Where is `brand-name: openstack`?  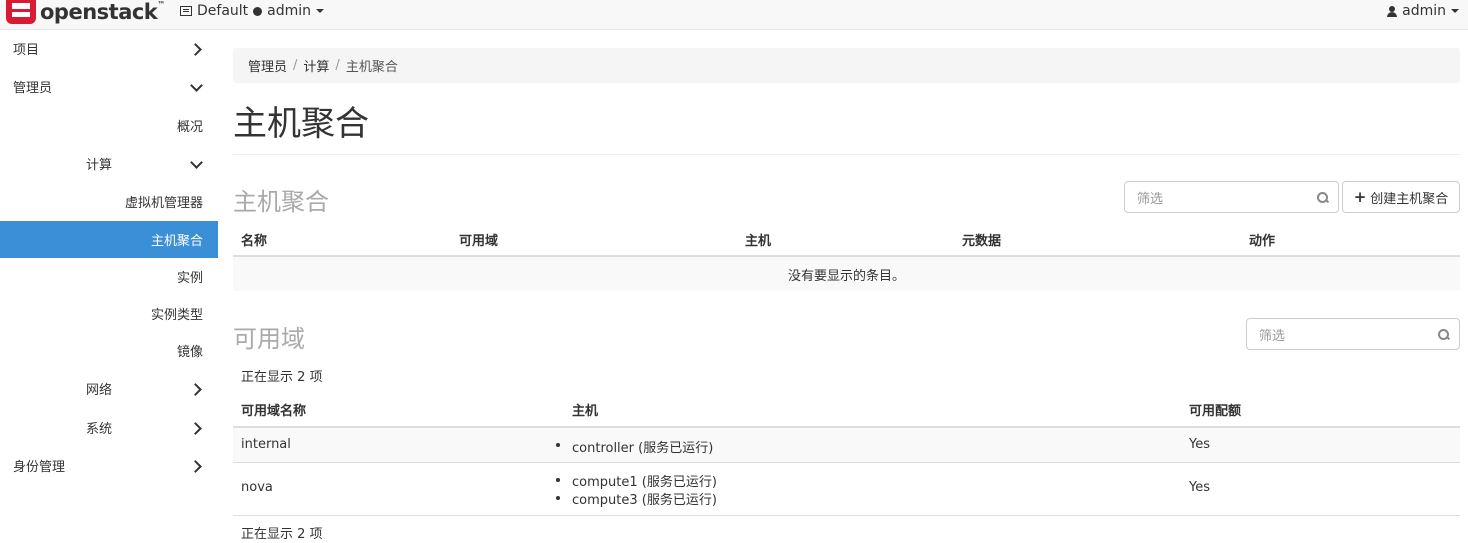
brand-name: openstack is located at coordinates (99, 12).